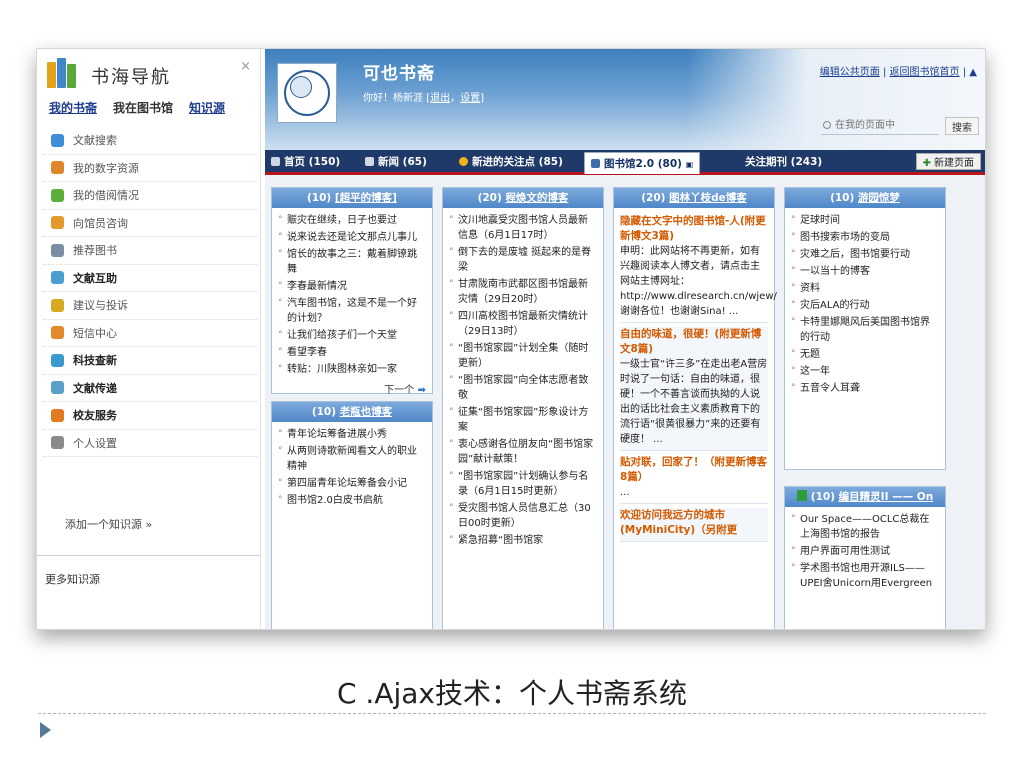 The image size is (1024, 768). Describe the element at coordinates (642, 163) in the screenshot. I see `tab-library-2-0: 图书馆2.0 (80) ▣` at that location.